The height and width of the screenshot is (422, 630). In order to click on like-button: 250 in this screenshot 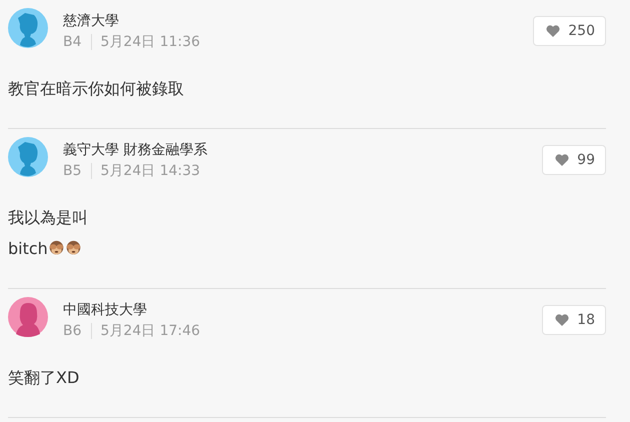, I will do `click(569, 31)`.